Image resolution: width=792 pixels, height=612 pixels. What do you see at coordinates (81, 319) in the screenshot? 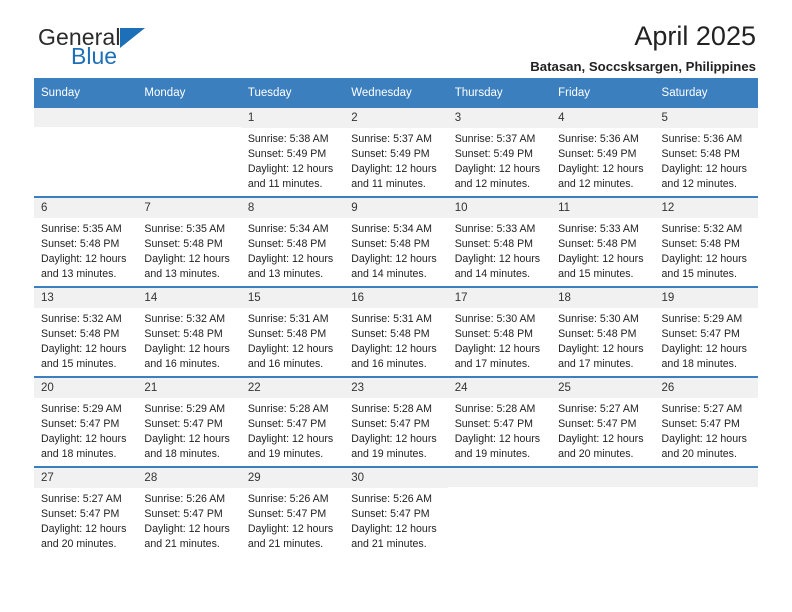
I see `sunrise-text: Sunrise: 5:32 AM` at bounding box center [81, 319].